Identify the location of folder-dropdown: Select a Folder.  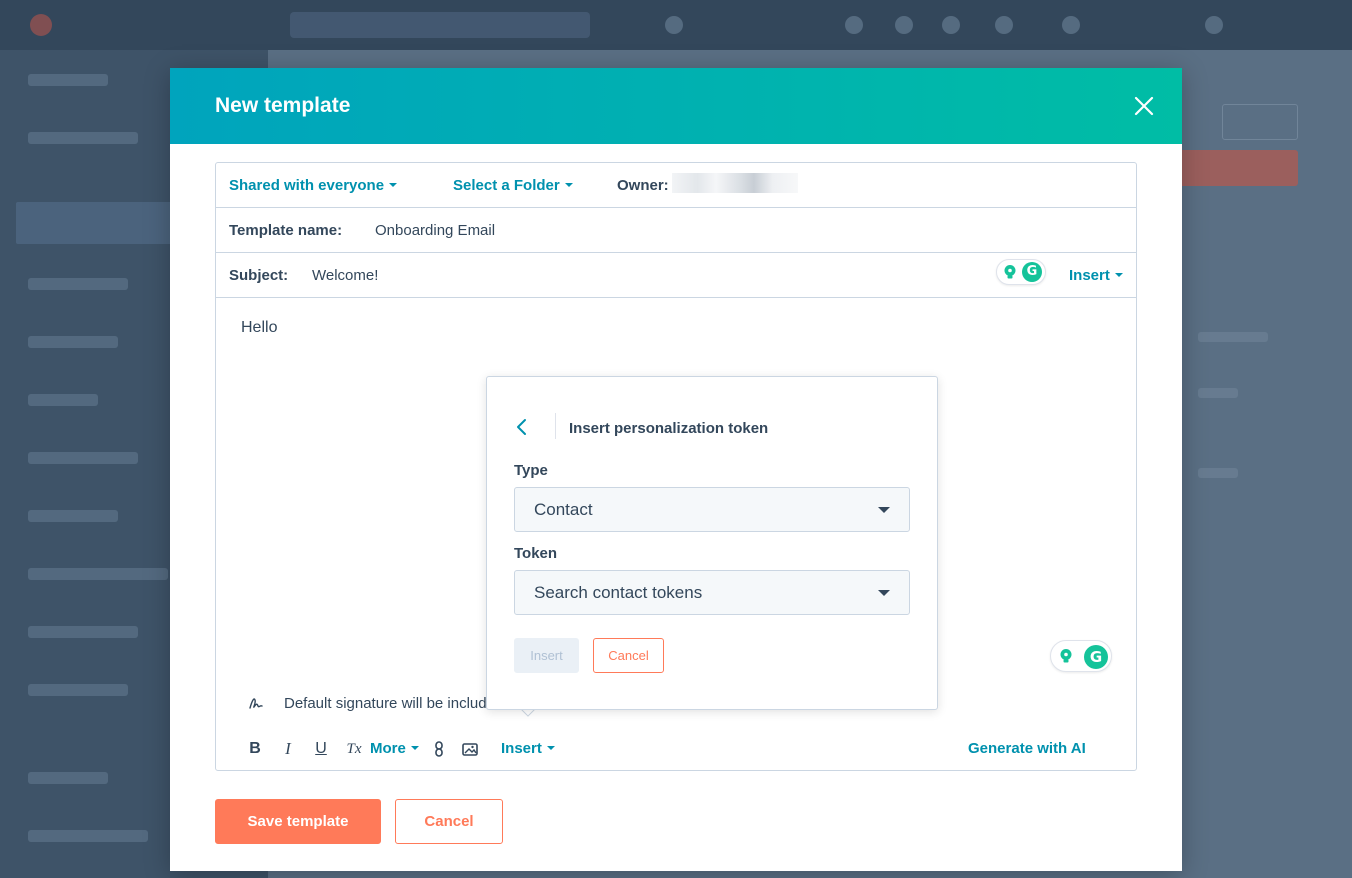
(513, 185).